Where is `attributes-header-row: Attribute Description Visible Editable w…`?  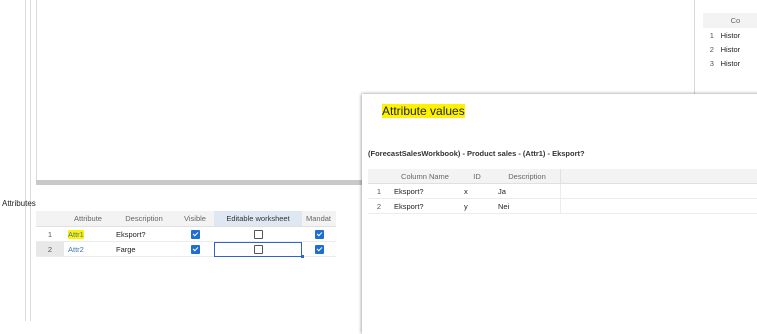
attributes-header-row: Attribute Description Visible Editable w… is located at coordinates (186, 219).